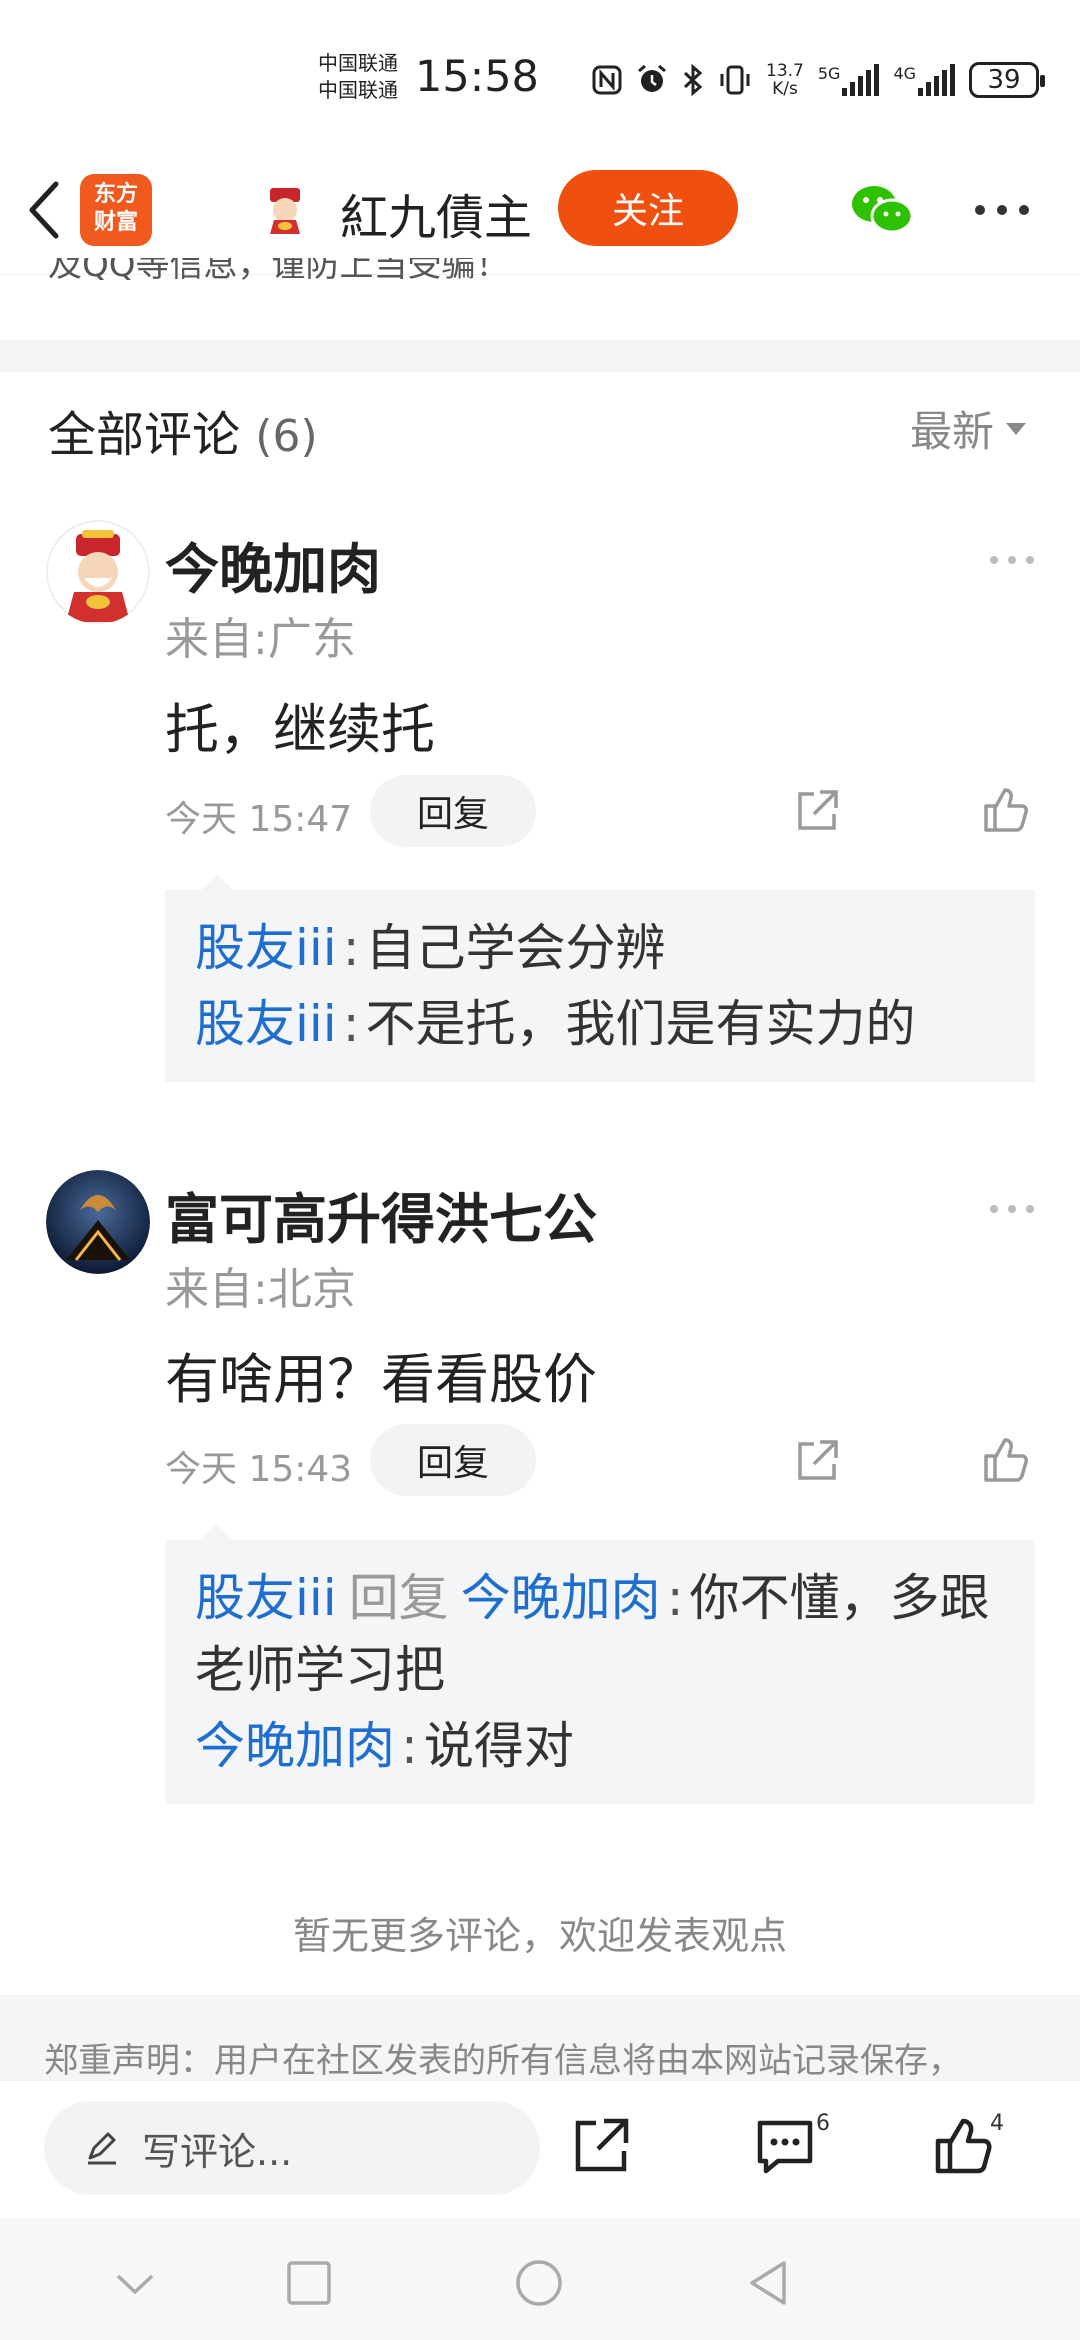  I want to click on nav-down-icon, so click(135, 2283).